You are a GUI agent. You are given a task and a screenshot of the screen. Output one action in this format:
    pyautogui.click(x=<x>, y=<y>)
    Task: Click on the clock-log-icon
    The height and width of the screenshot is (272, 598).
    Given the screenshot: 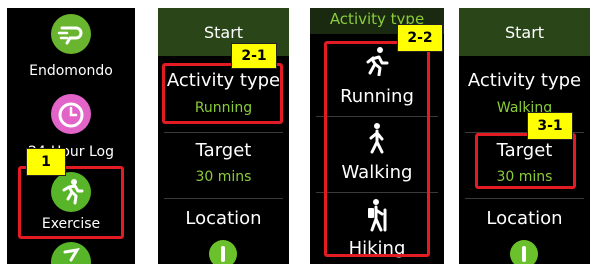 What is the action you would take?
    pyautogui.click(x=71, y=114)
    